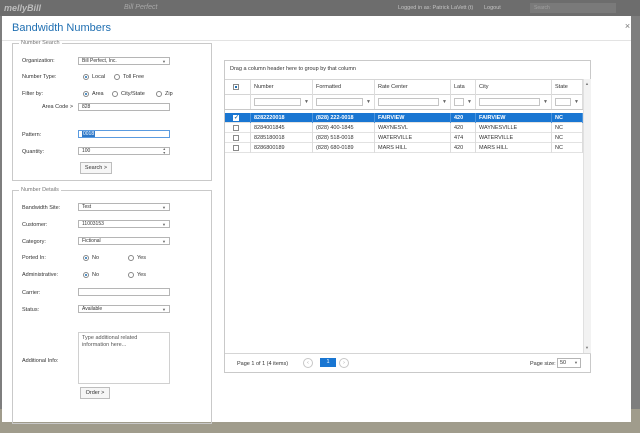  What do you see at coordinates (86, 77) in the screenshot?
I see `number-type-local-radio` at bounding box center [86, 77].